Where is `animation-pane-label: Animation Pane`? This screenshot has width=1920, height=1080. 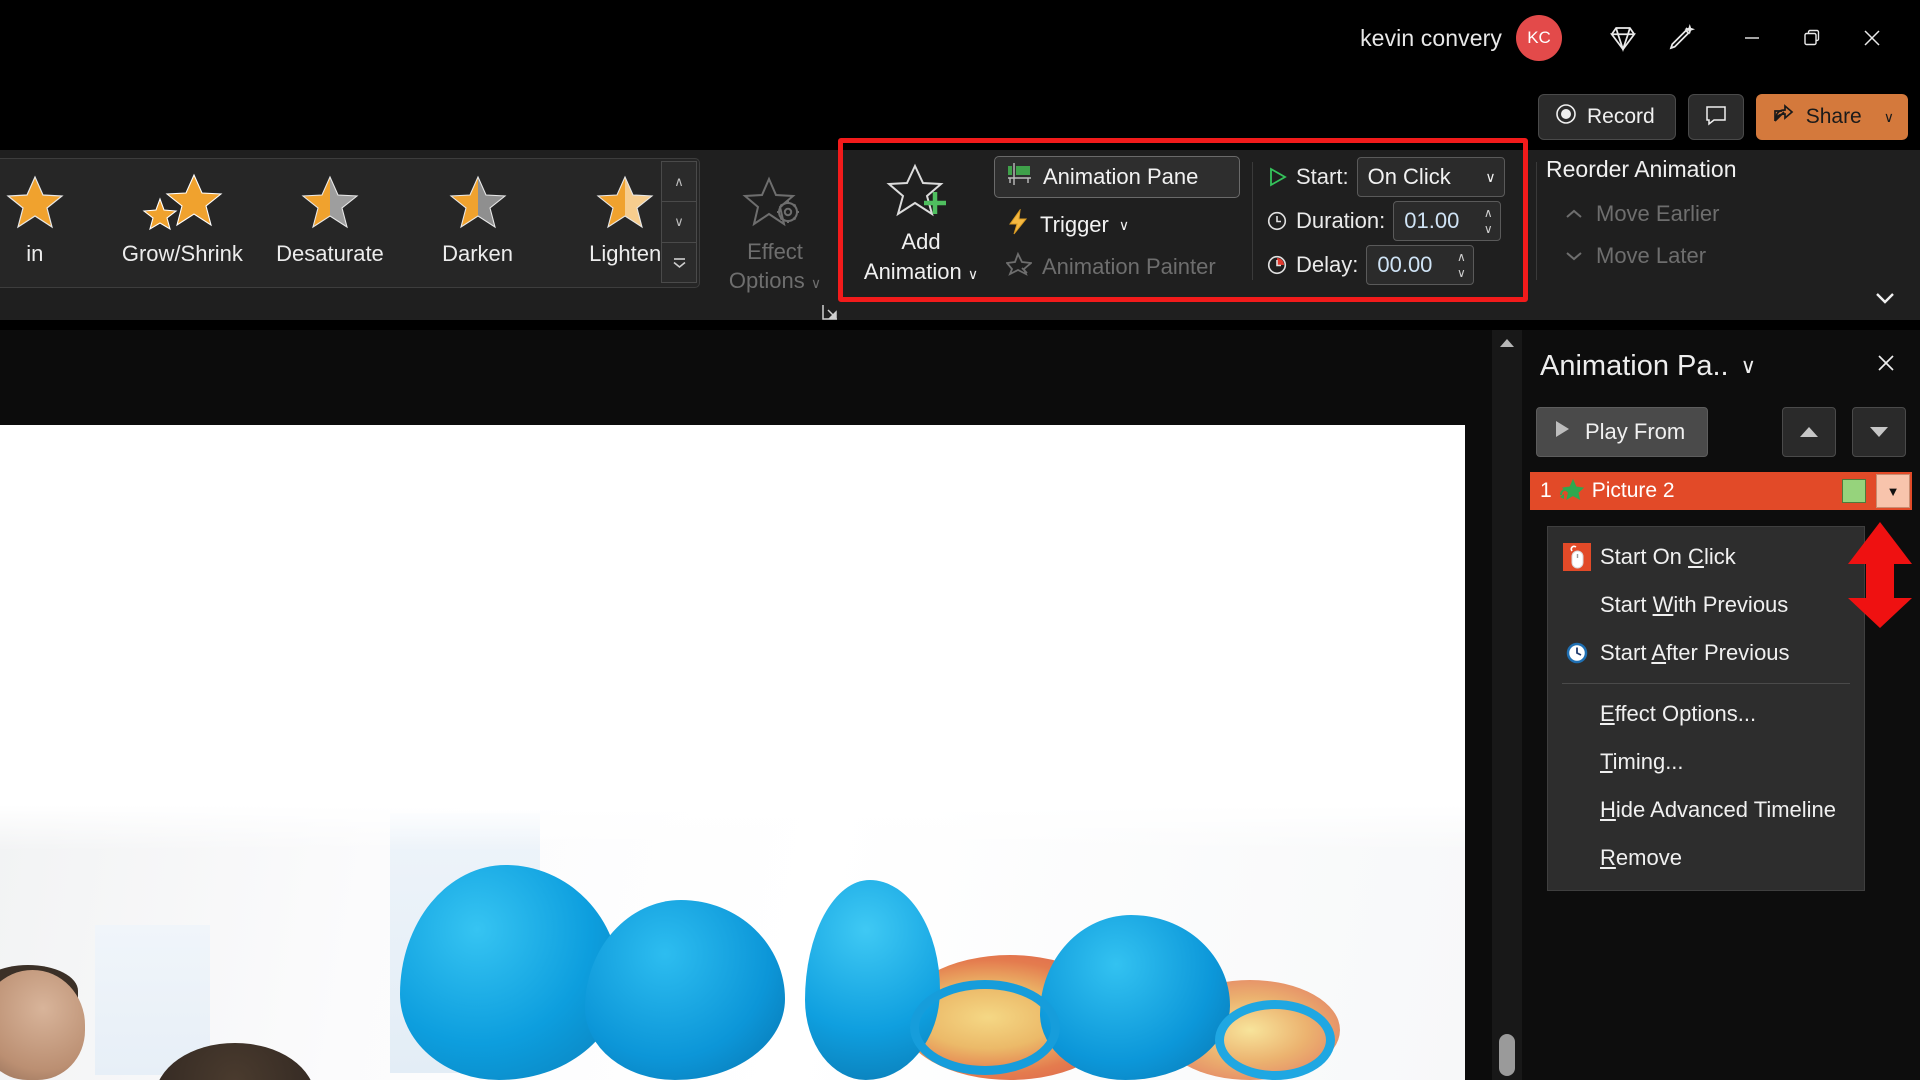 animation-pane-label: Animation Pane is located at coordinates (1121, 176).